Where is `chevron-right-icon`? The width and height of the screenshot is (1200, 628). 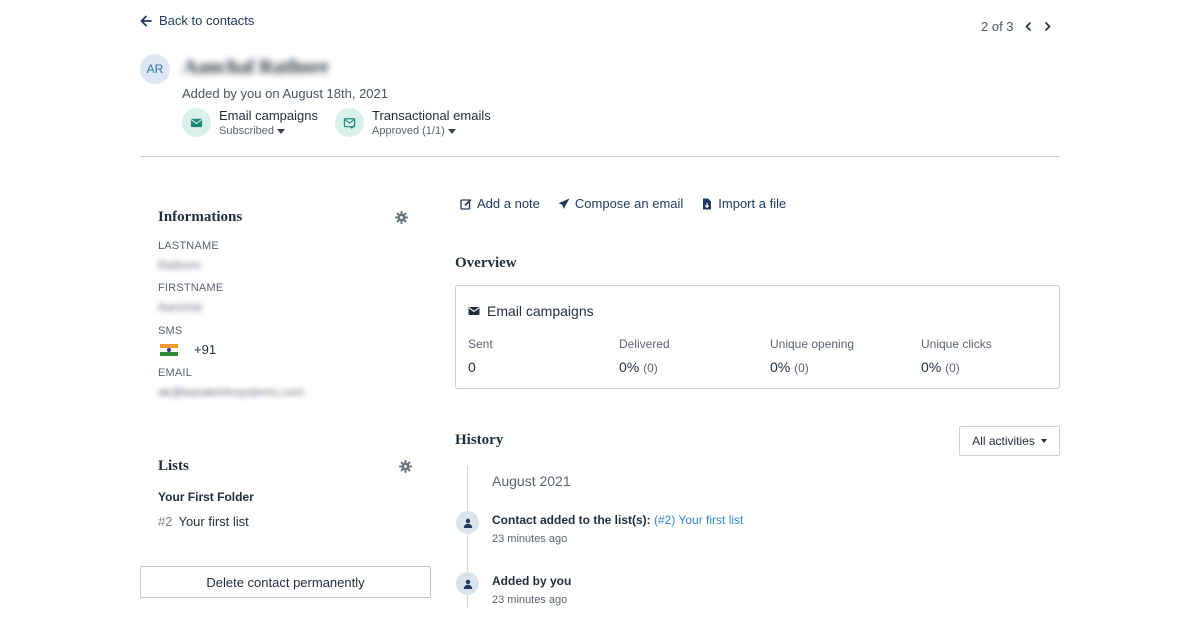 chevron-right-icon is located at coordinates (1047, 26).